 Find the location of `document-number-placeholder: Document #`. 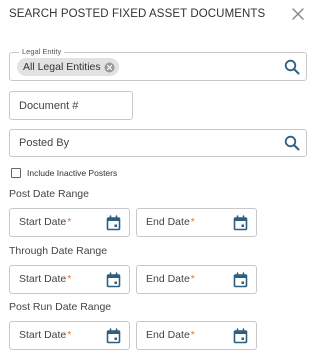

document-number-placeholder: Document # is located at coordinates (49, 106).